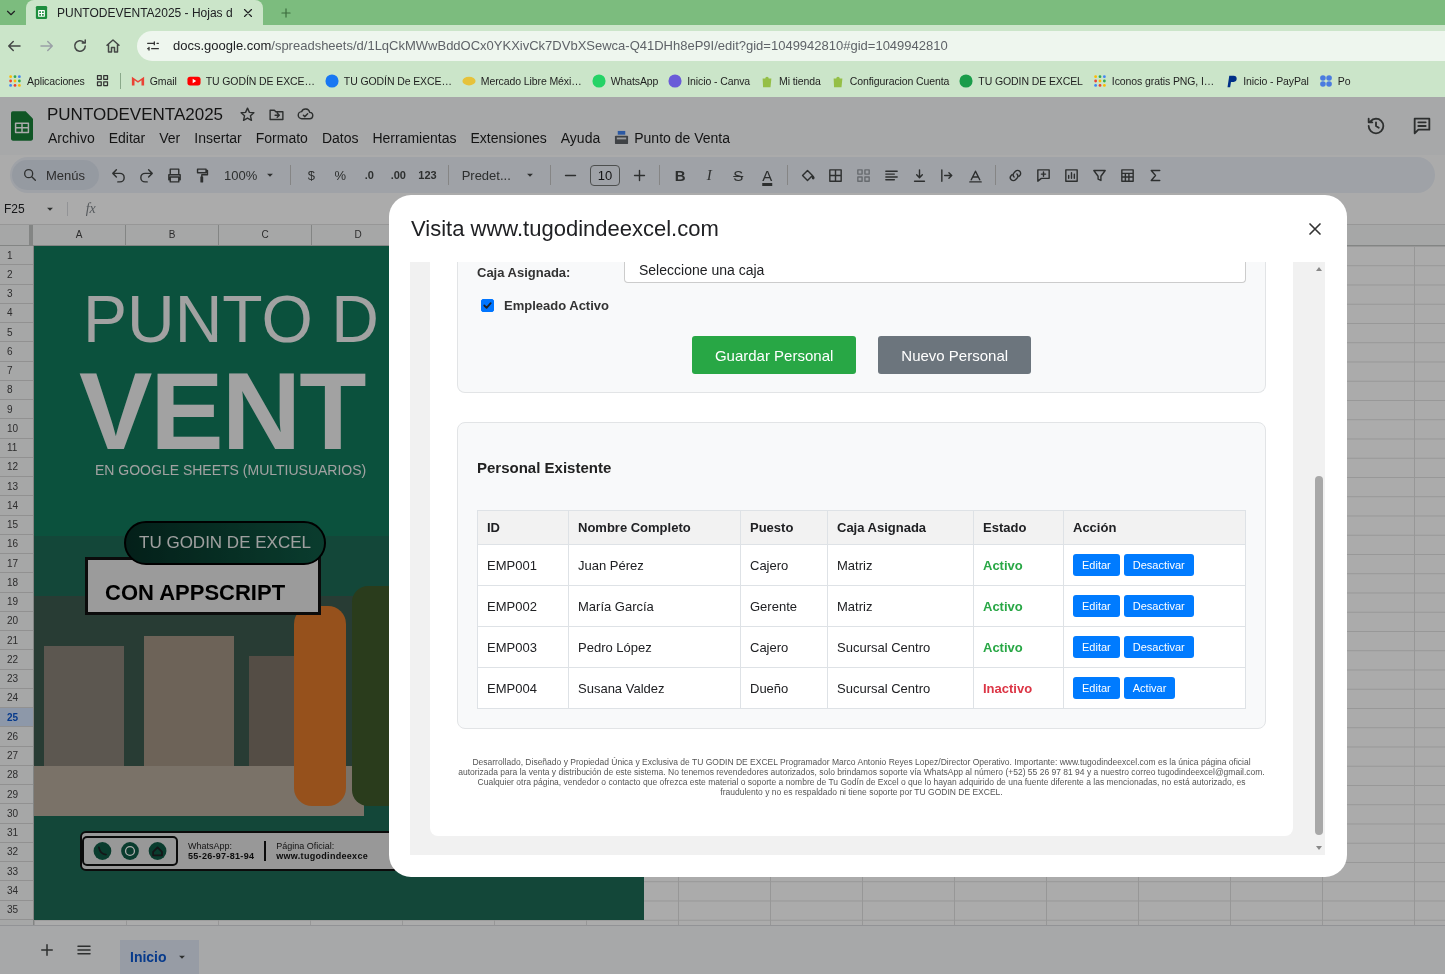  I want to click on row-header: 17, so click(16, 564).